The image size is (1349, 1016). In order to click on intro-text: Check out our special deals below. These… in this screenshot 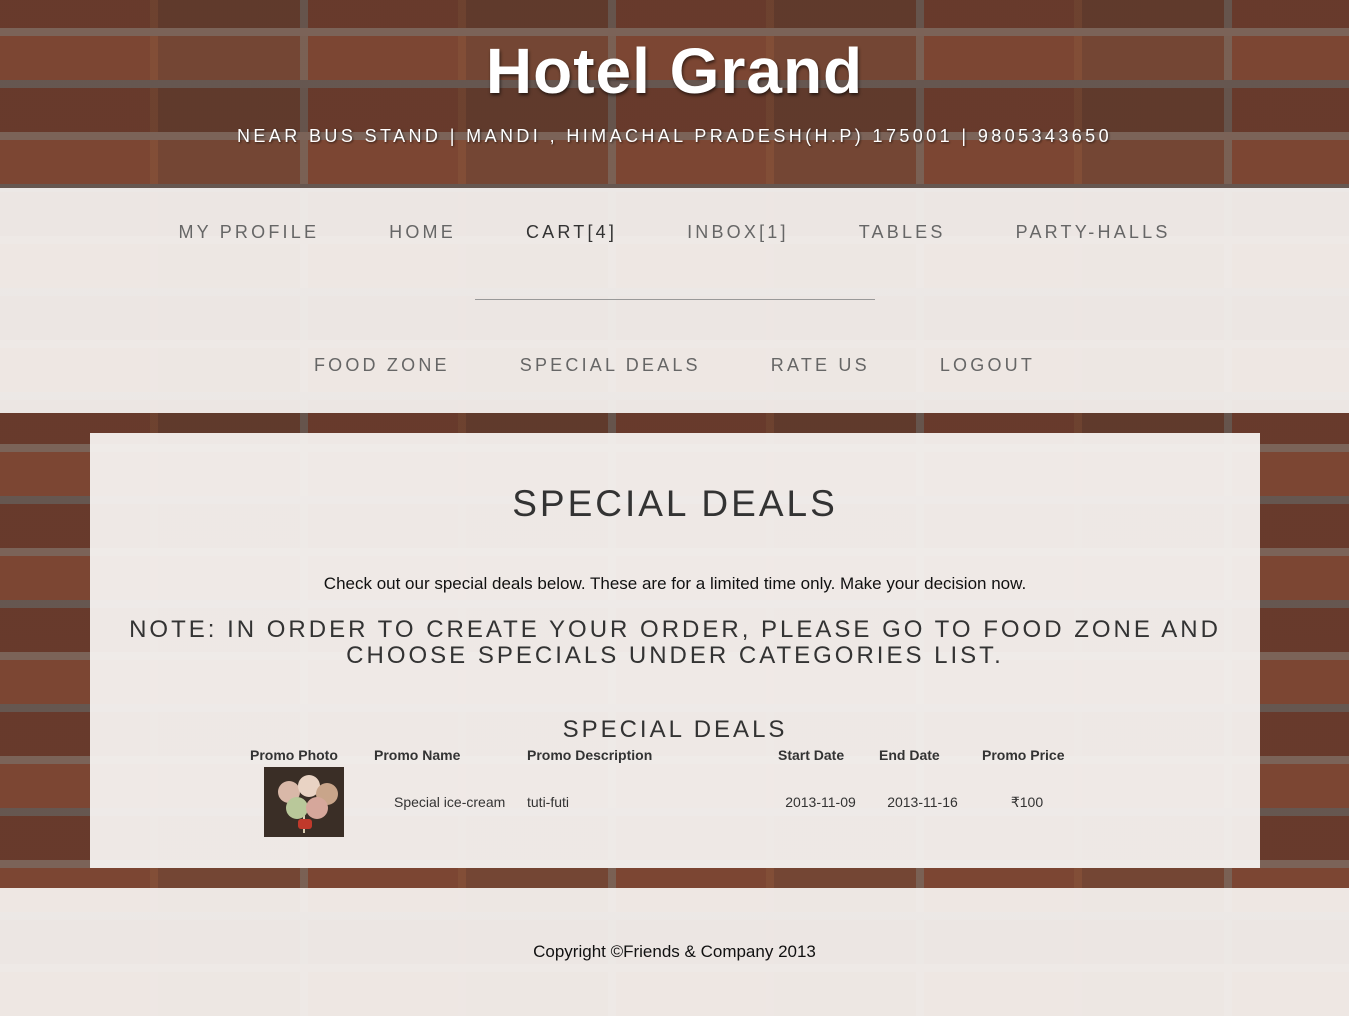, I will do `click(675, 583)`.